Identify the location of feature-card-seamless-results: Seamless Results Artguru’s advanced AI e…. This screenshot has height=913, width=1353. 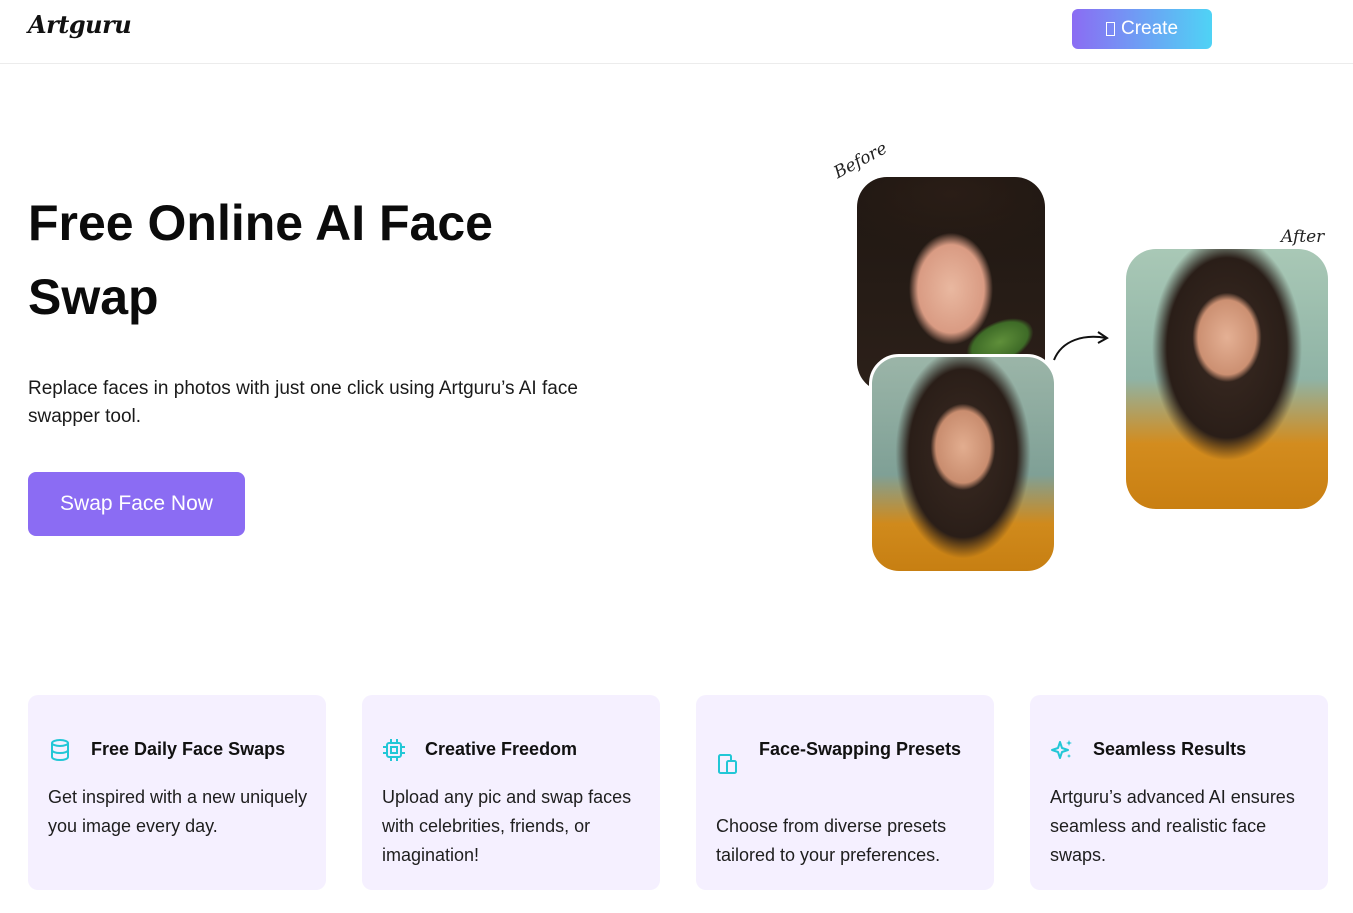
(1179, 792).